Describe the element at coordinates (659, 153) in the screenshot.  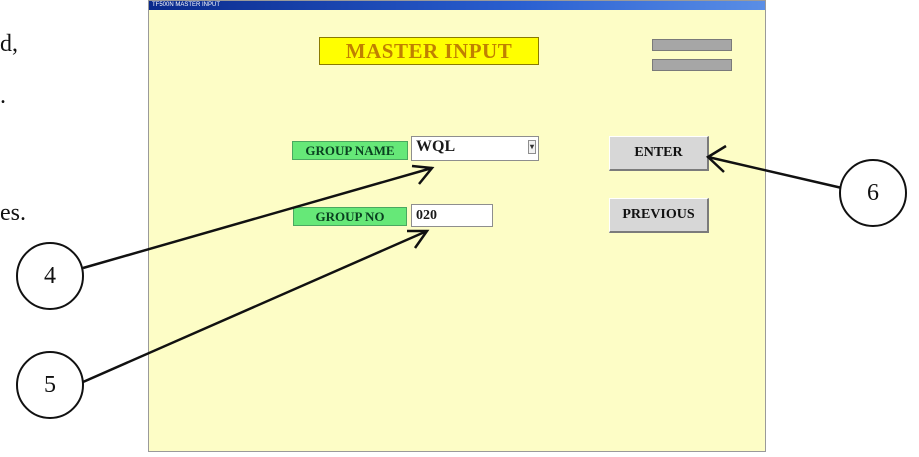
I see `enter-button: ENTER` at that location.